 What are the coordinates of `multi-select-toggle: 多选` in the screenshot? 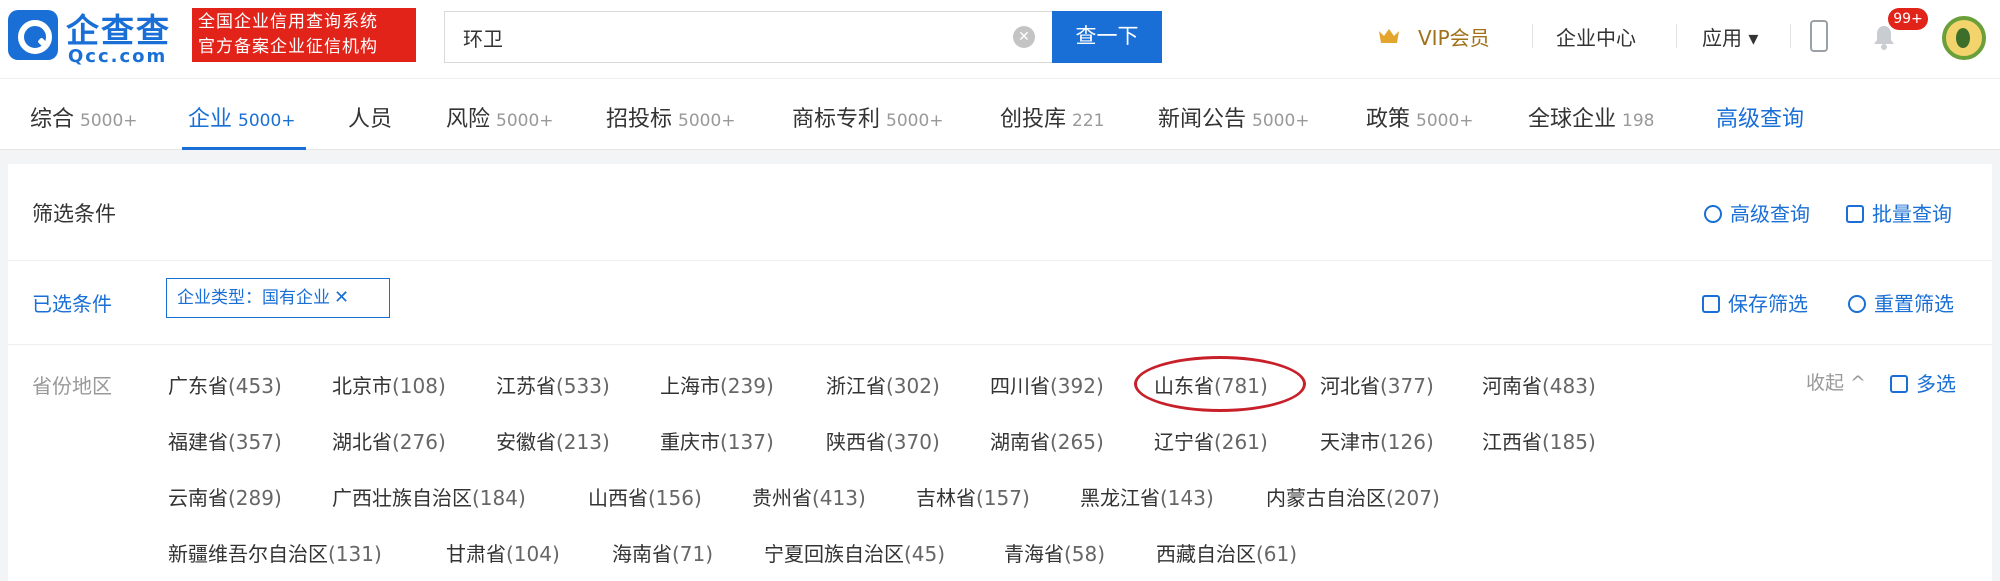 It's located at (1923, 382).